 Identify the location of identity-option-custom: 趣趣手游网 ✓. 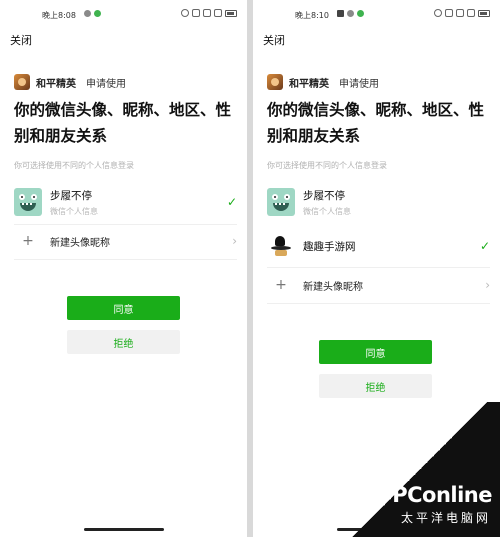
(378, 246).